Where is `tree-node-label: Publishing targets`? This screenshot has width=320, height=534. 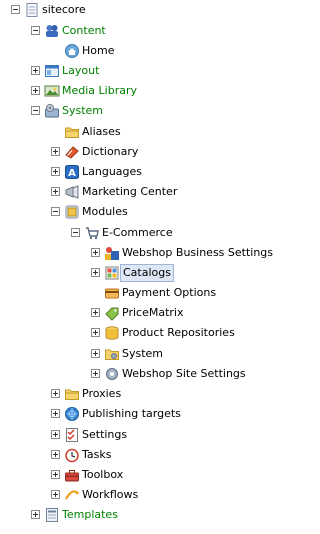
tree-node-label: Publishing targets is located at coordinates (131, 414).